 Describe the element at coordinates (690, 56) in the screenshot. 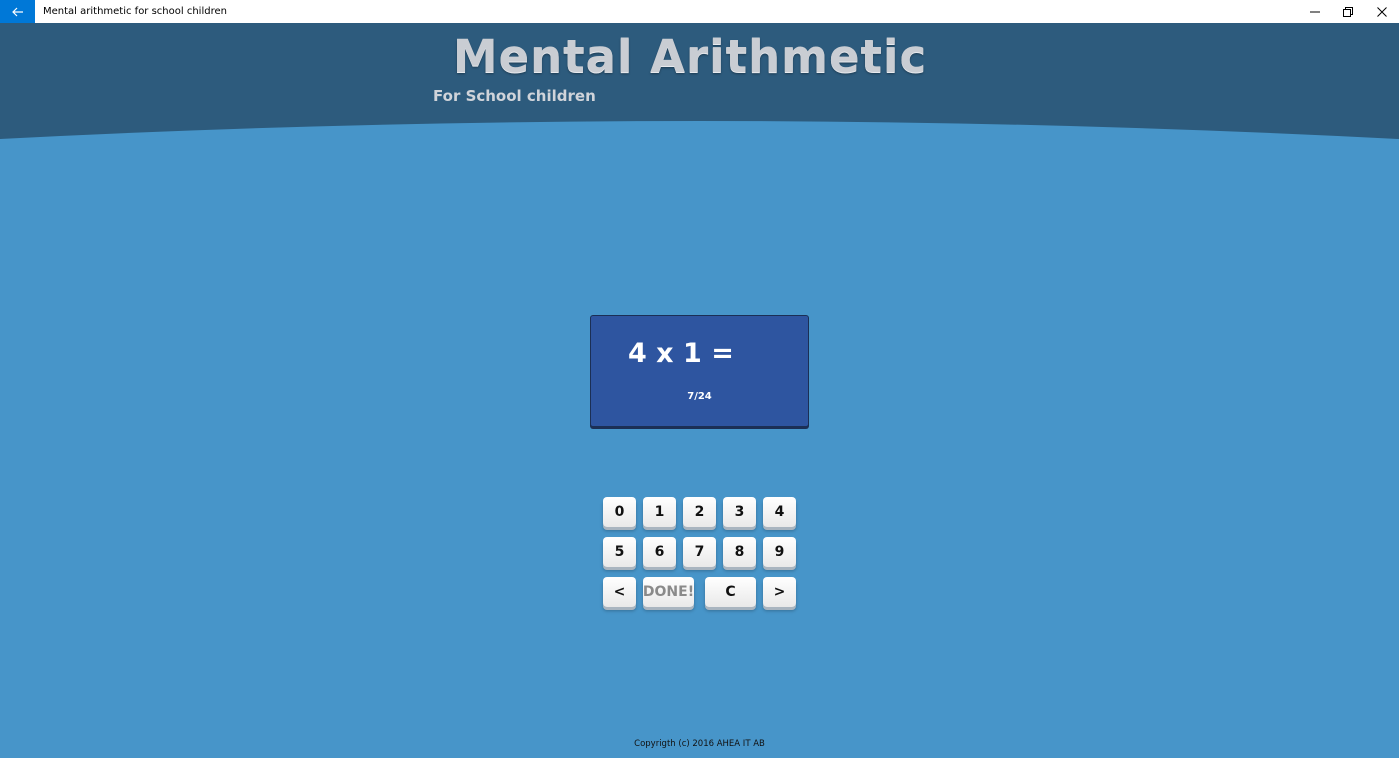

I see `app-title: Mental Arithmetic` at that location.